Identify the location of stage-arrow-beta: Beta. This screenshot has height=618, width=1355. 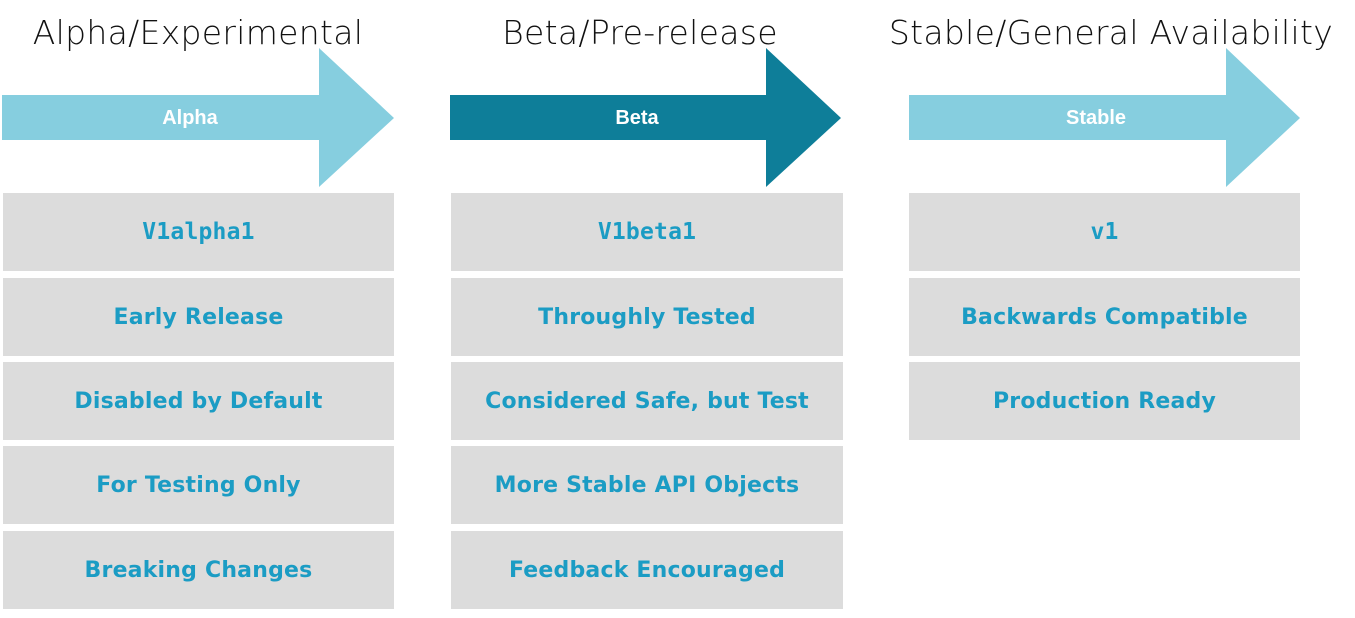
(647, 118).